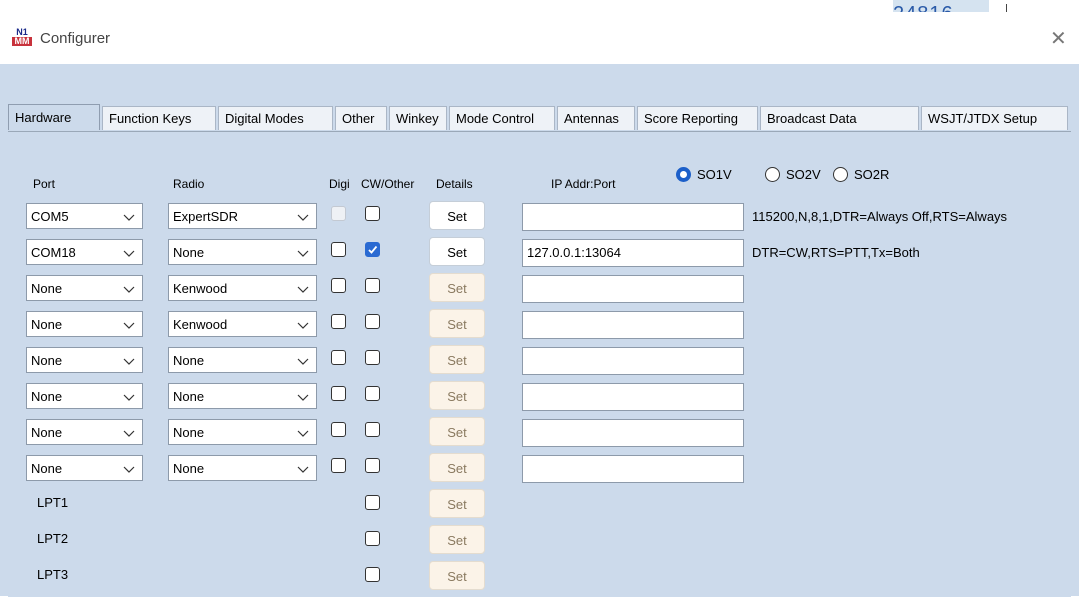 The width and height of the screenshot is (1079, 597). I want to click on tab-digital-modes: Digital Modes, so click(275, 118).